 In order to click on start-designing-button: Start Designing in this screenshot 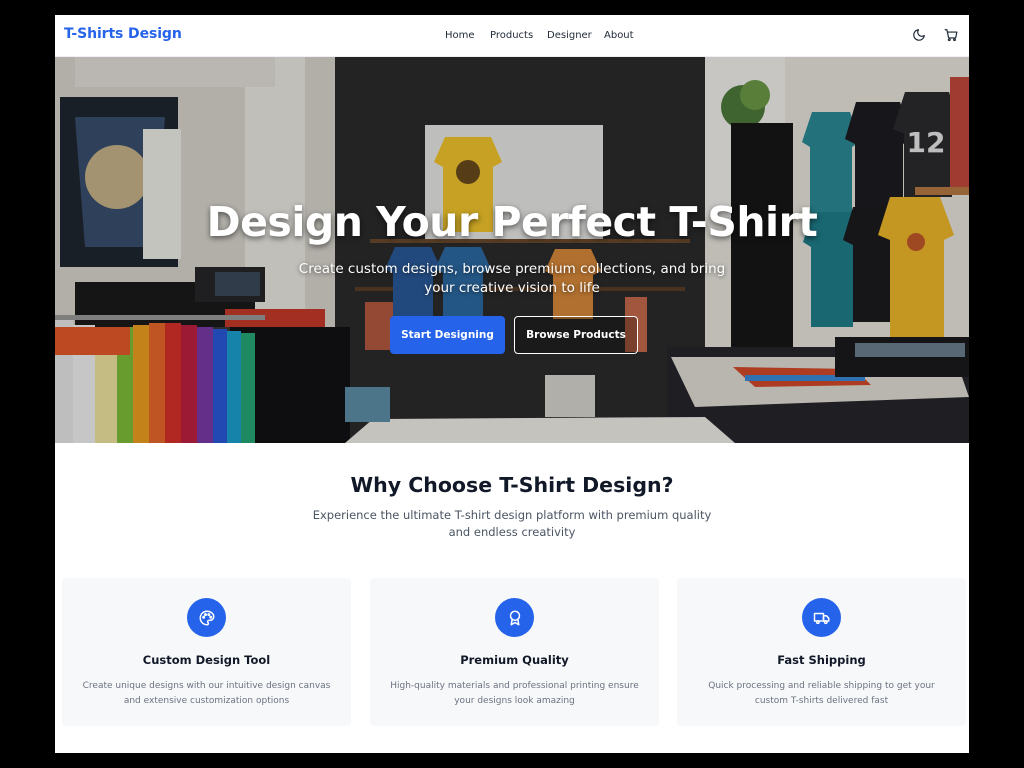, I will do `click(447, 335)`.